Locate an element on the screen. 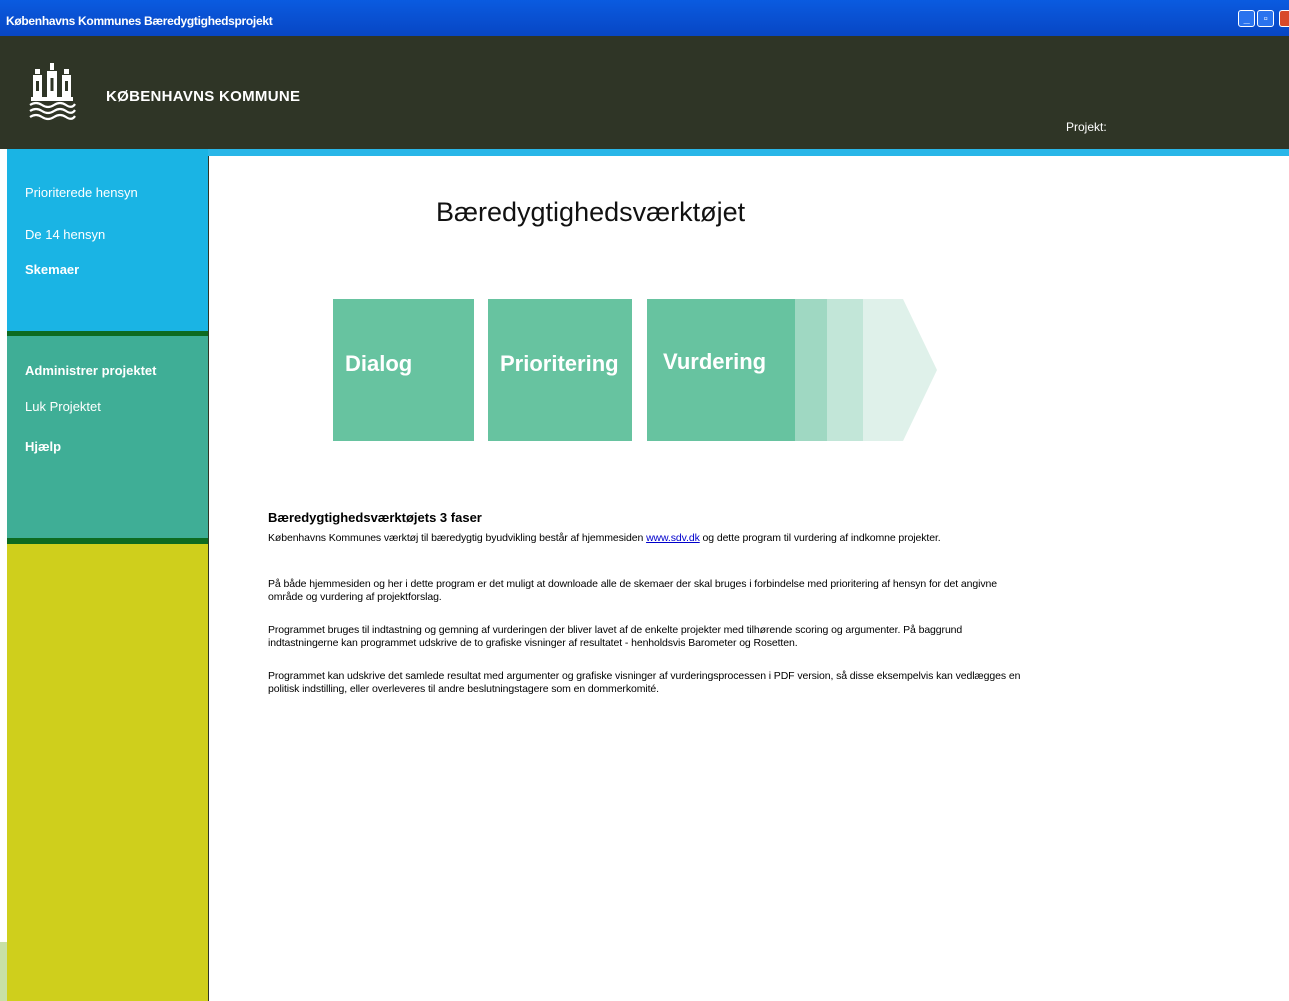 This screenshot has width=1289, height=1001. copenhagen-logo-icon is located at coordinates (52, 92).